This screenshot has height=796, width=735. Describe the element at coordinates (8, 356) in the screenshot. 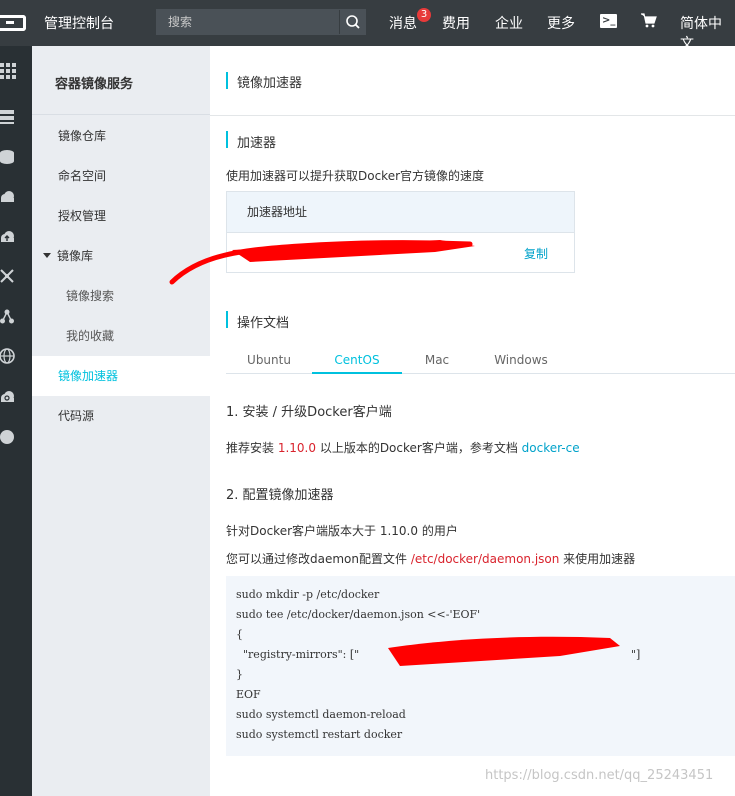

I see `globe-icon` at that location.